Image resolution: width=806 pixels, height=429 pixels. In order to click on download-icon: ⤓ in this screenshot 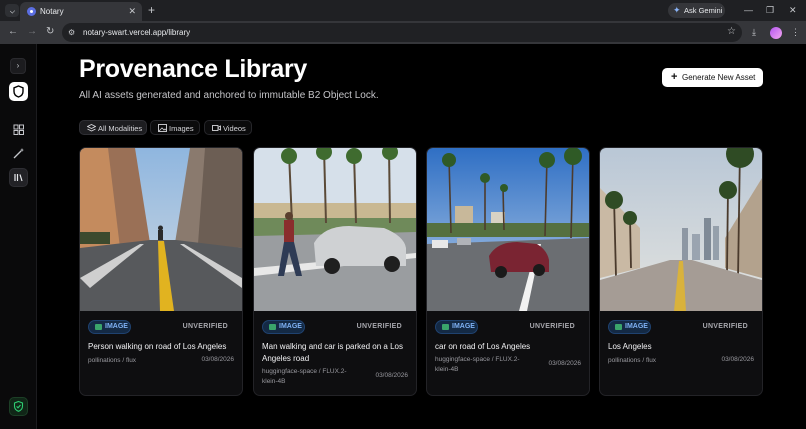, I will do `click(754, 32)`.